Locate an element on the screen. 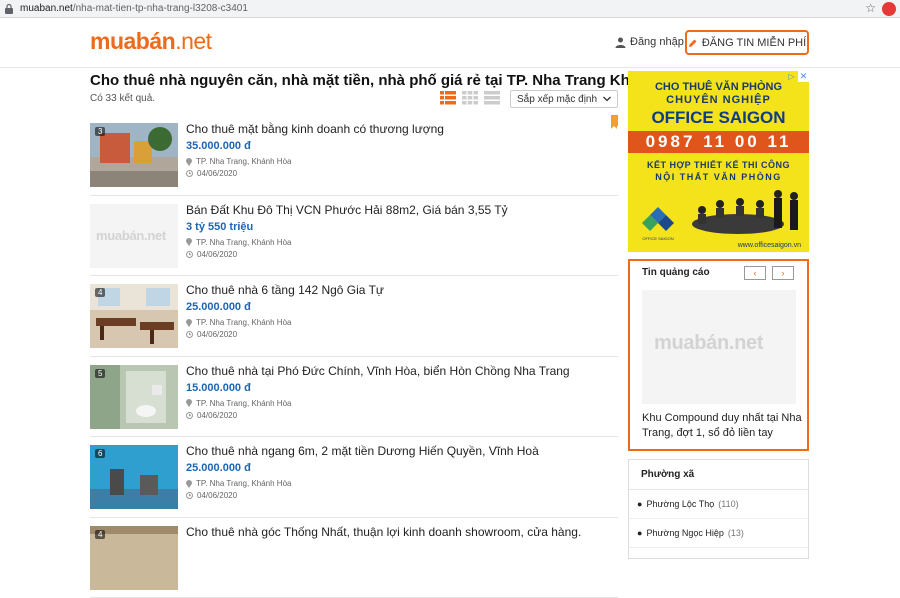 This screenshot has width=900, height=598. chevron-down-icon is located at coordinates (607, 99).